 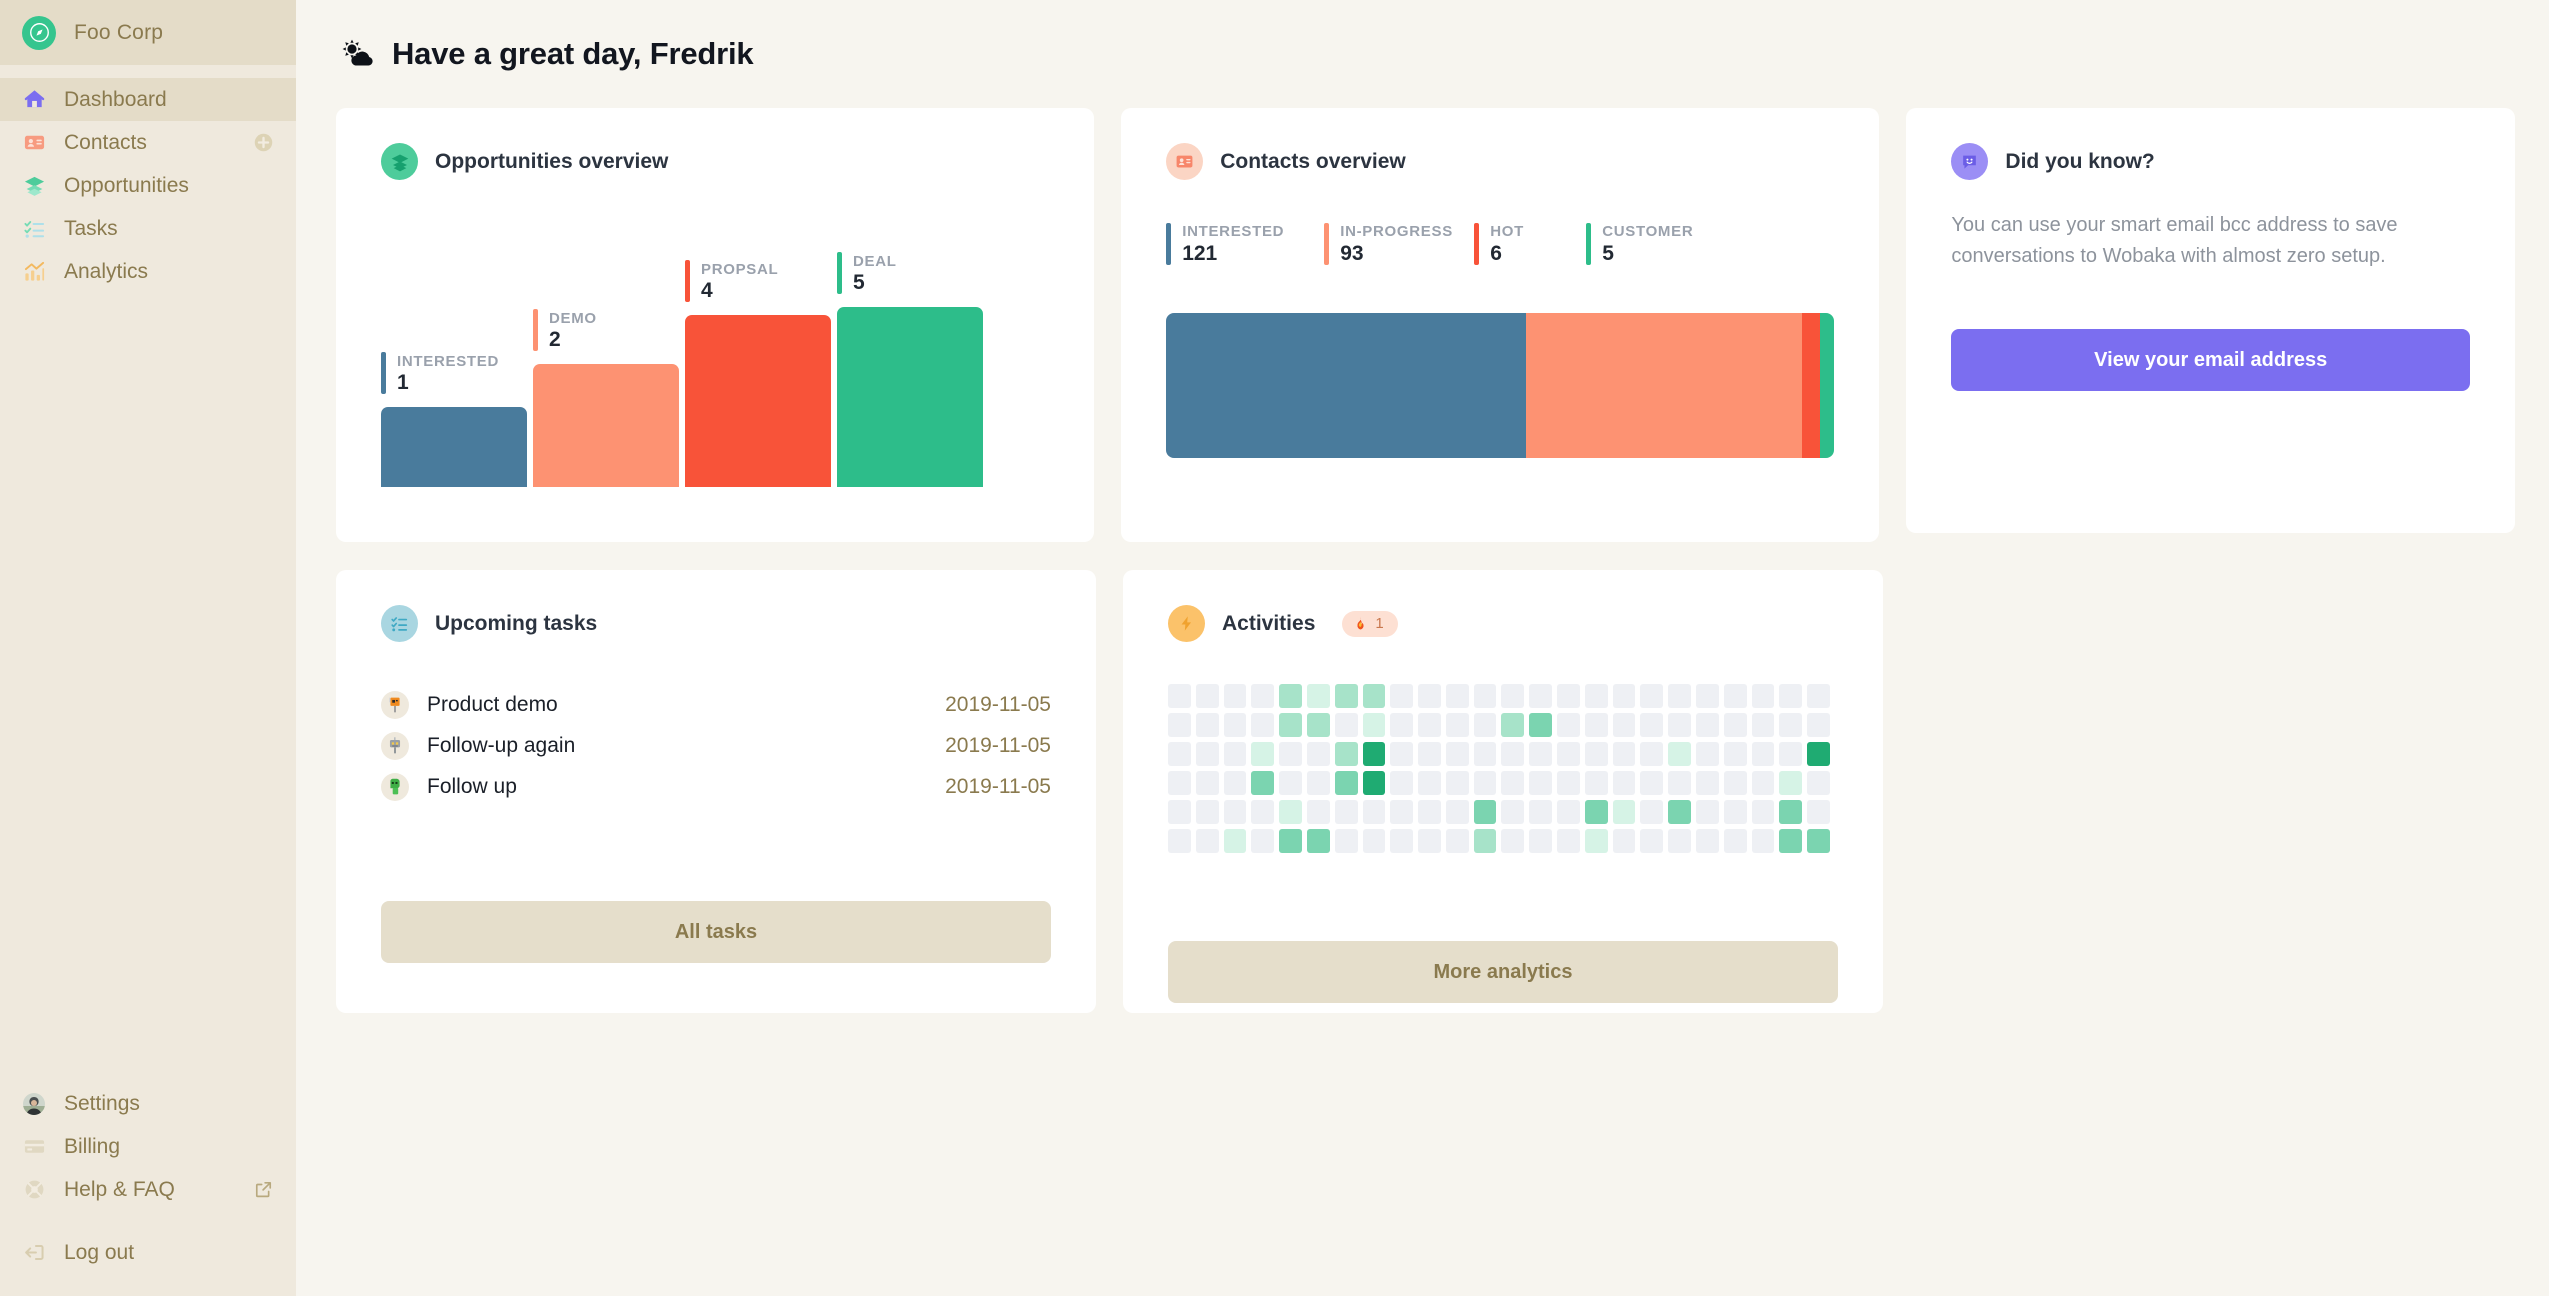 I want to click on plus-circle-icon, so click(x=263, y=143).